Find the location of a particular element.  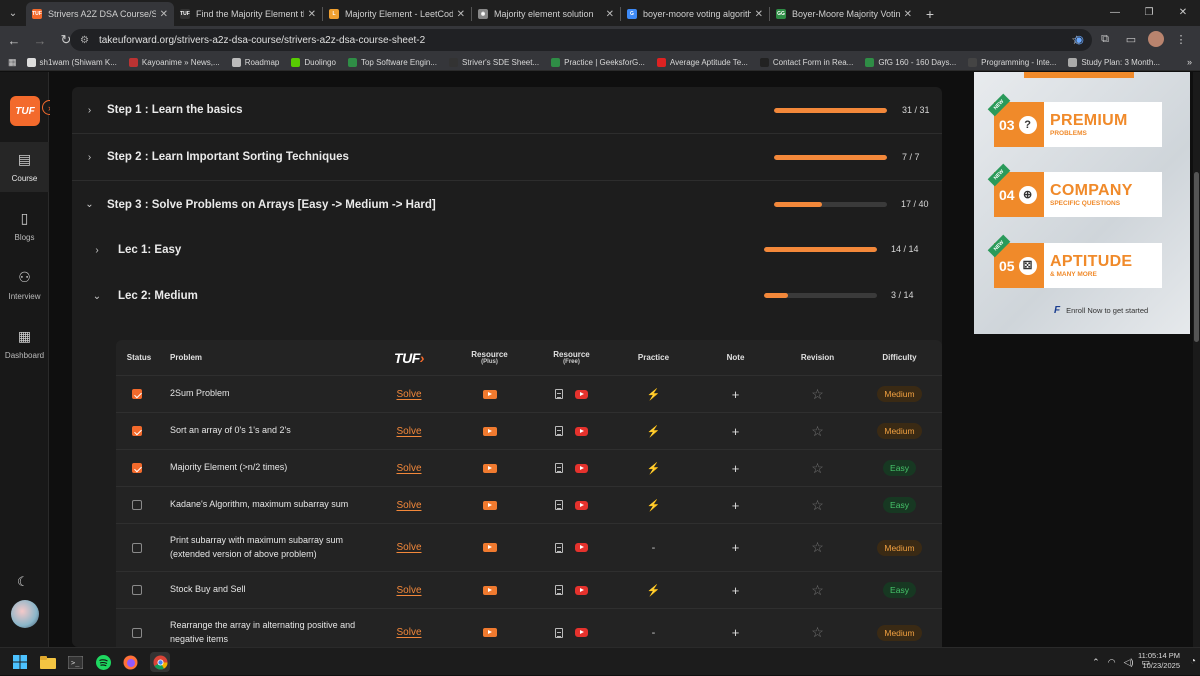

terminal-icon: >_ is located at coordinates (75, 662).